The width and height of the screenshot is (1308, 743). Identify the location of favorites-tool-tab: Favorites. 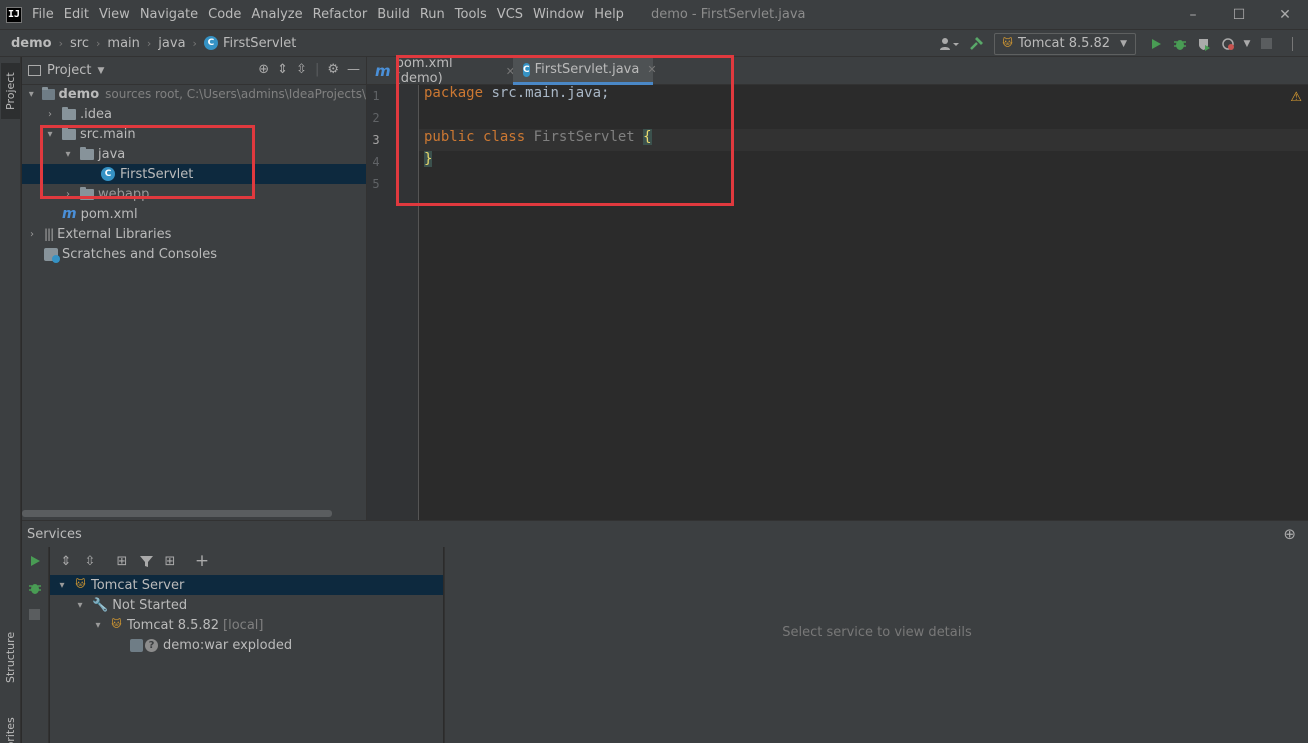
(10, 730).